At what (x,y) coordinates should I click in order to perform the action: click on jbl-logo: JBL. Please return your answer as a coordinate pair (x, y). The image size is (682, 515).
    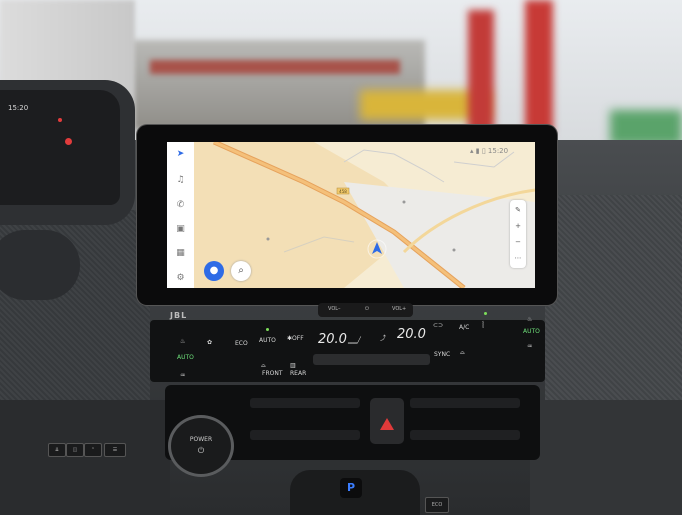
    Looking at the image, I should click on (179, 315).